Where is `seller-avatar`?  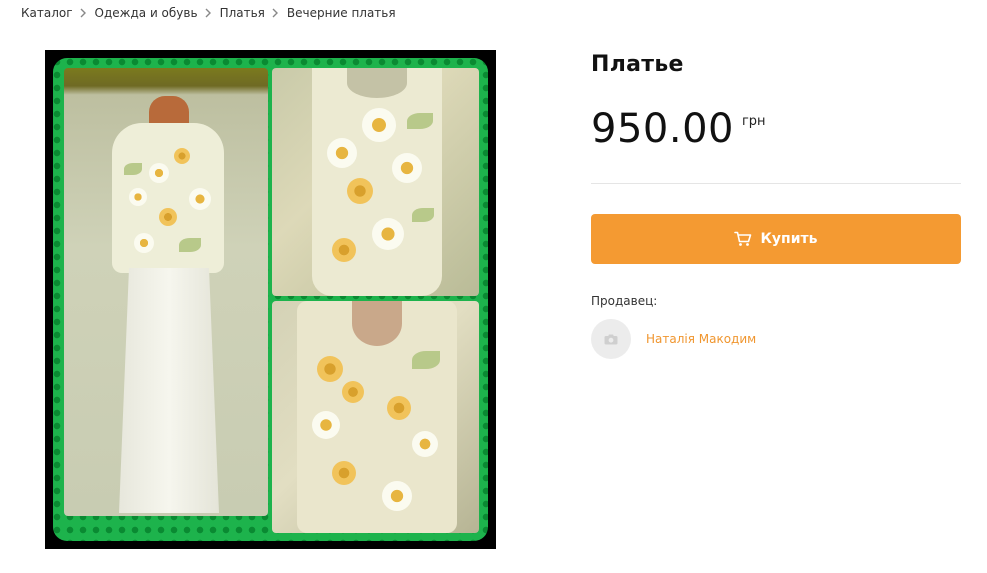 seller-avatar is located at coordinates (611, 339).